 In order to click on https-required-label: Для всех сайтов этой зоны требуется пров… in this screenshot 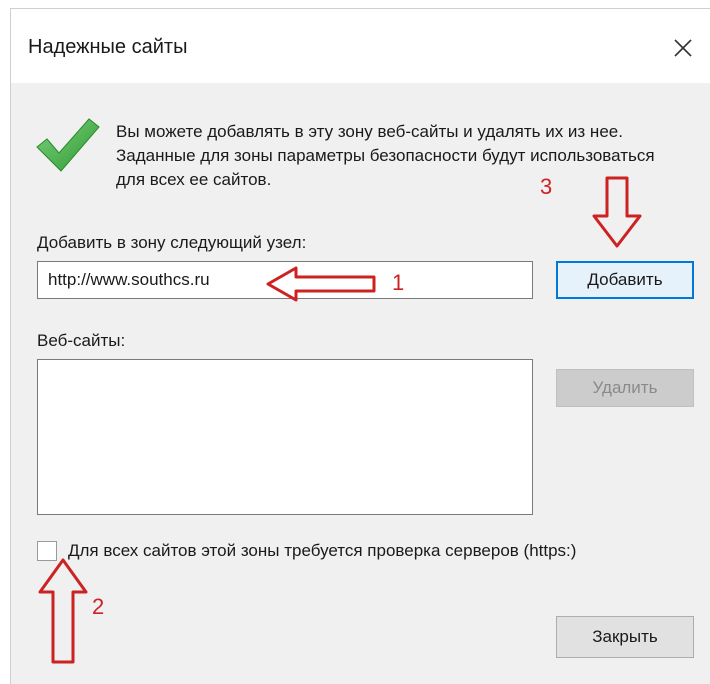, I will do `click(322, 550)`.